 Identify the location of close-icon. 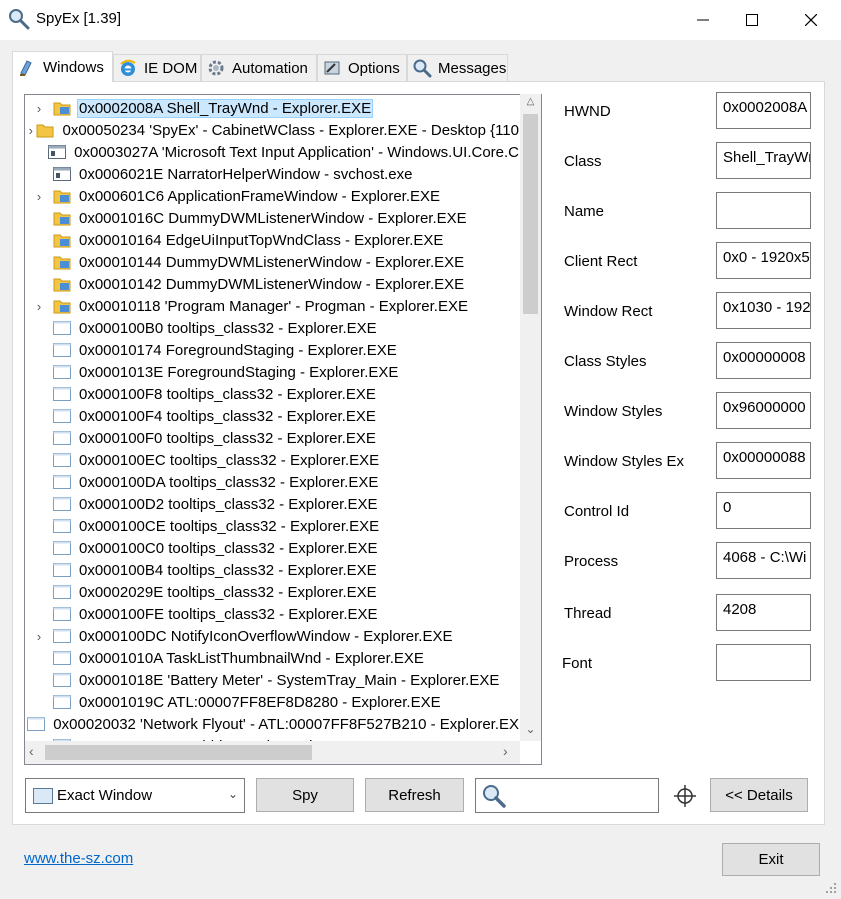
(811, 20).